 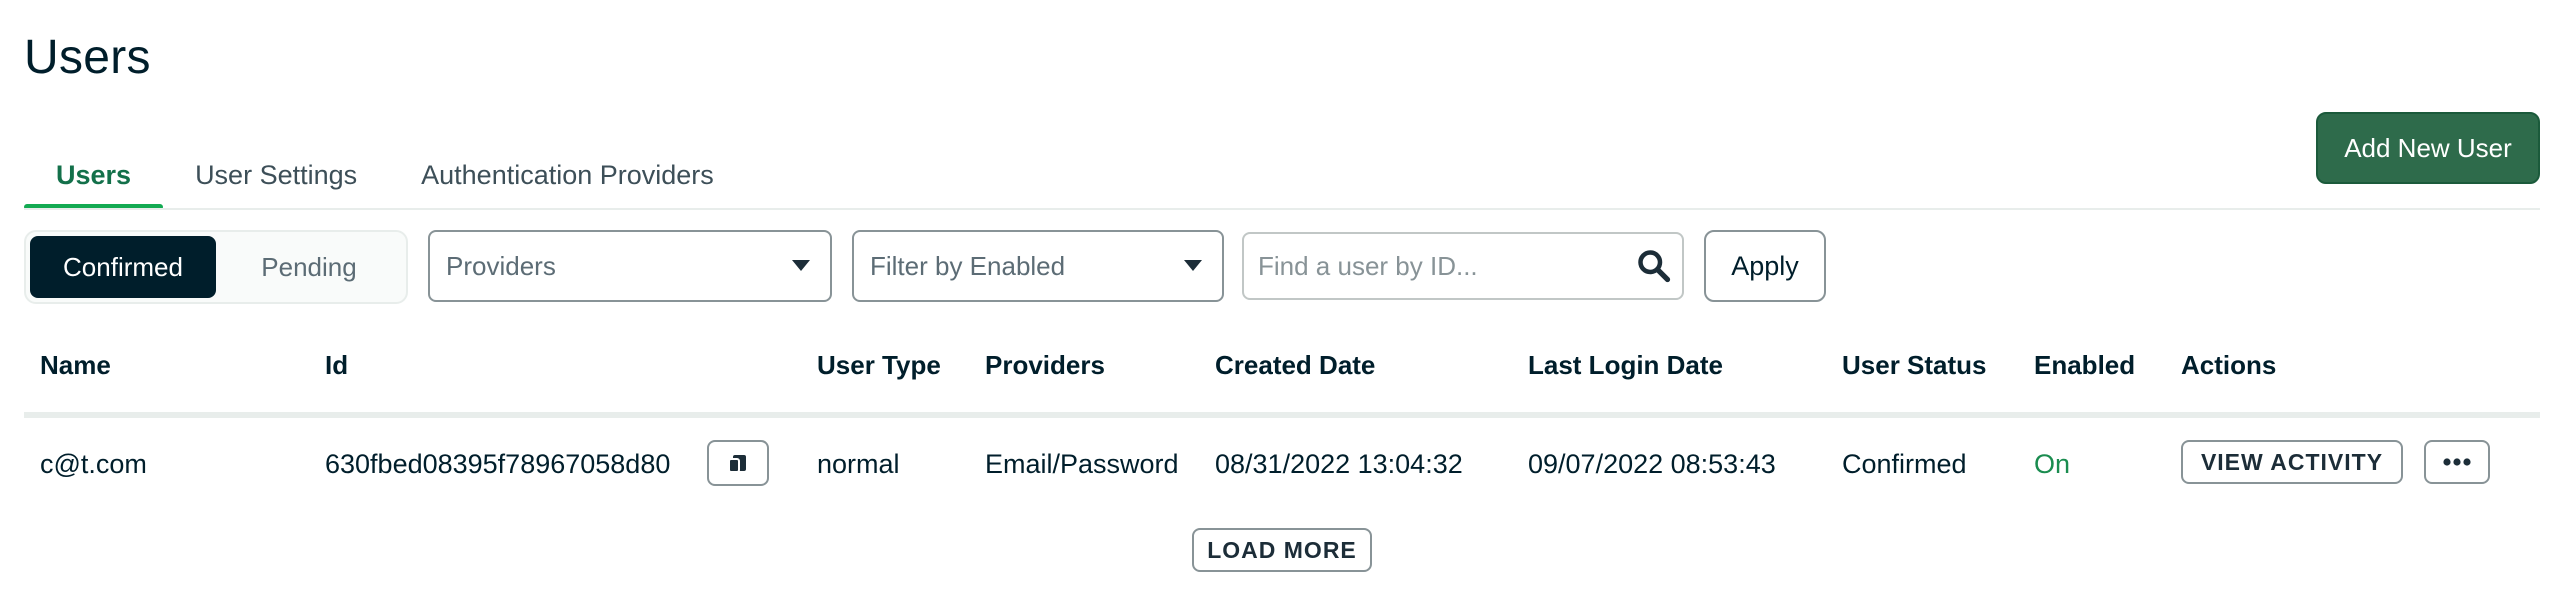 What do you see at coordinates (1082, 463) in the screenshot?
I see `cell-providers: Email/Password` at bounding box center [1082, 463].